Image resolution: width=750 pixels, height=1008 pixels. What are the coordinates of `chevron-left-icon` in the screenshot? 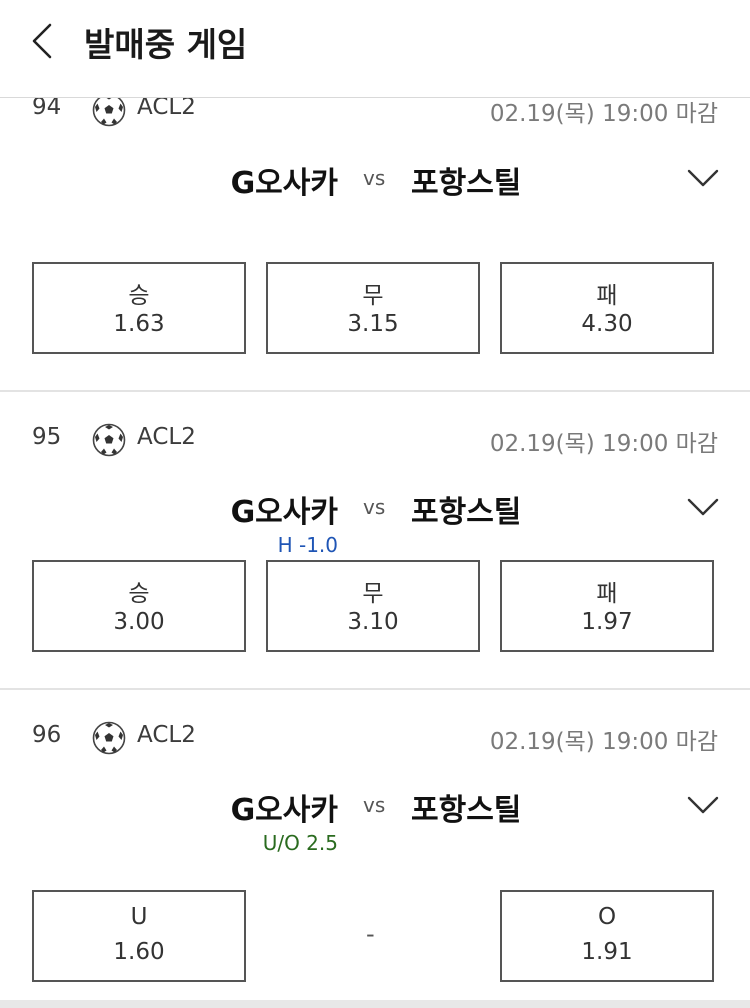 It's located at (42, 41).